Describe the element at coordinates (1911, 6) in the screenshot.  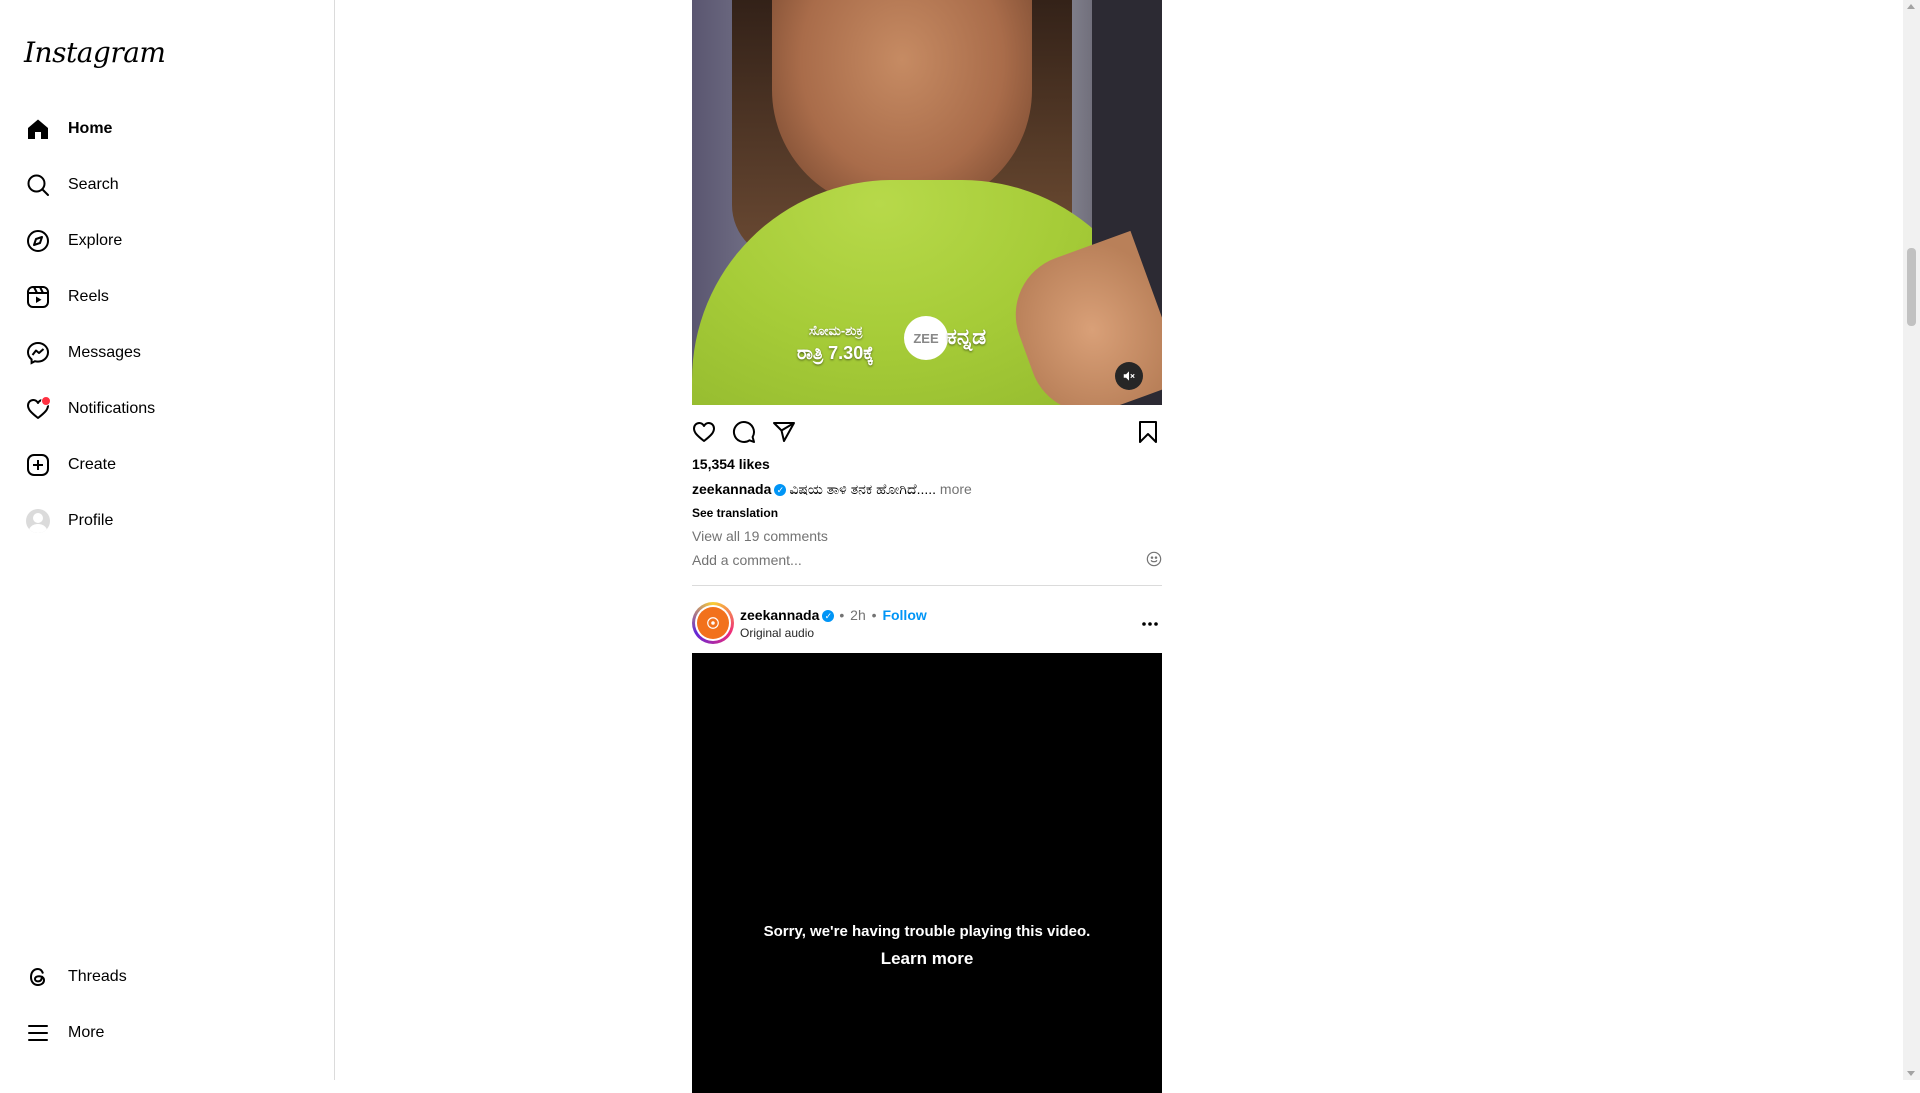
I see `scroll-up-arrow-icon` at that location.